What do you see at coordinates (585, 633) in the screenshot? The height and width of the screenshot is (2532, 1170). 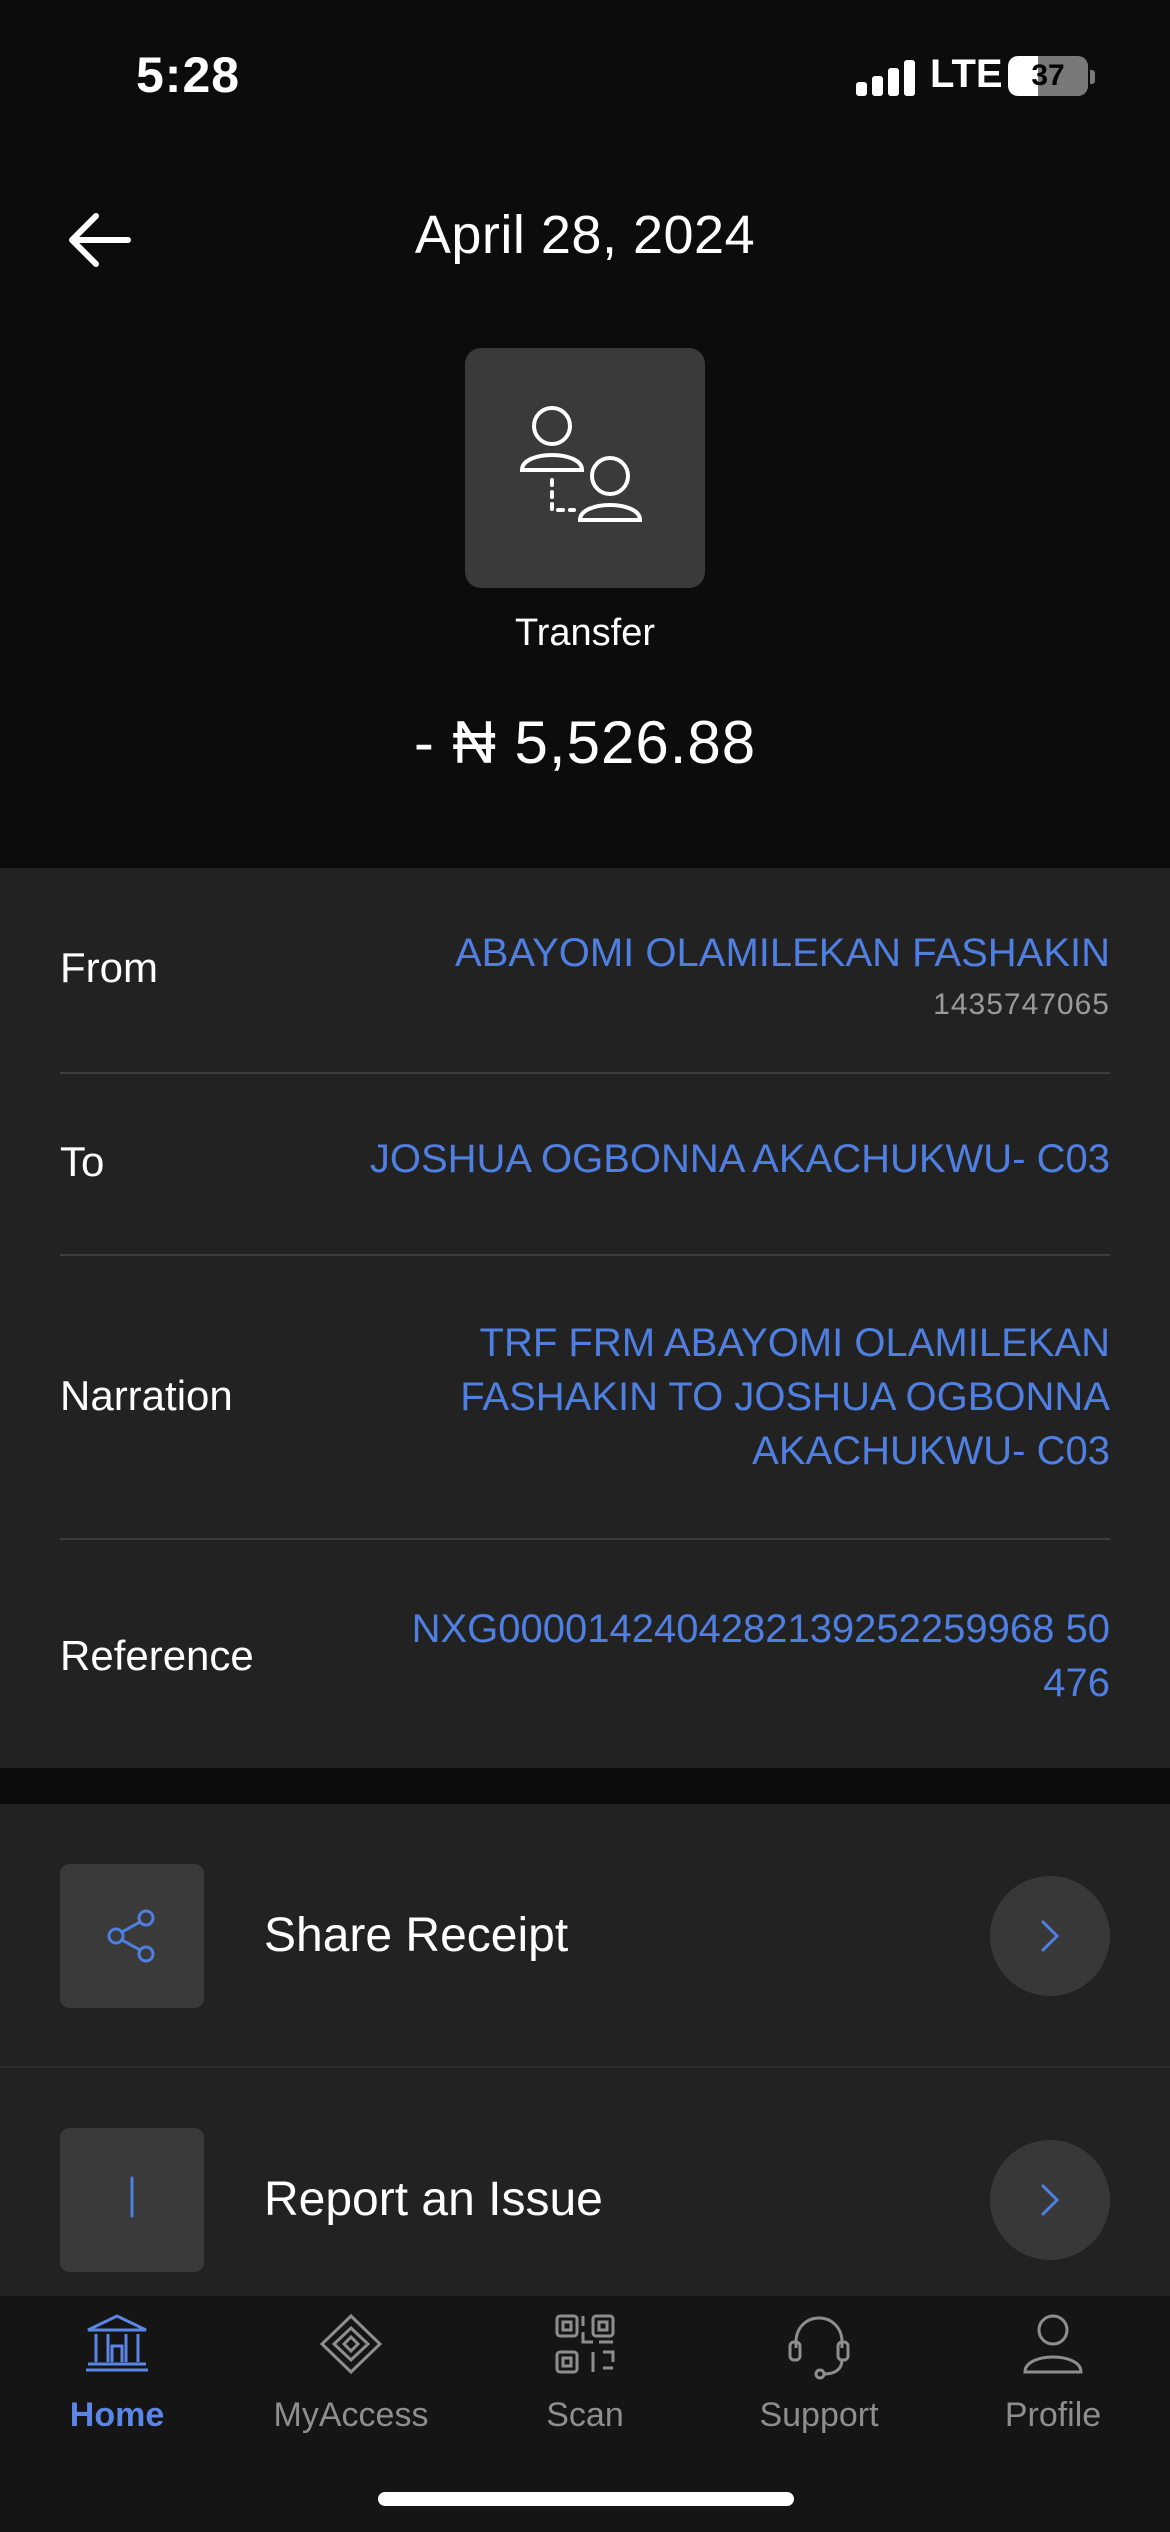 I see `transaction-type: Transfer` at bounding box center [585, 633].